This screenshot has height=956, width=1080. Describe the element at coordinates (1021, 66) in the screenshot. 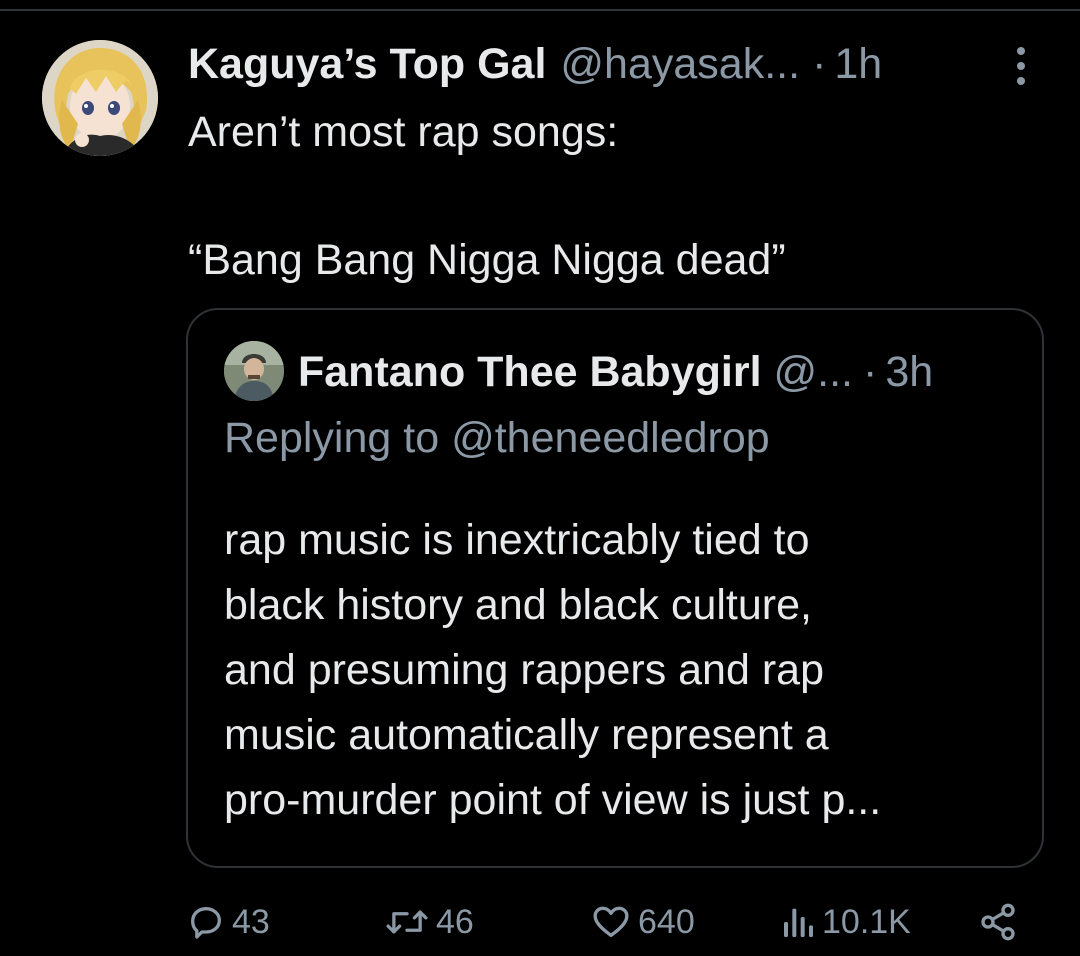

I see `more-icon` at that location.